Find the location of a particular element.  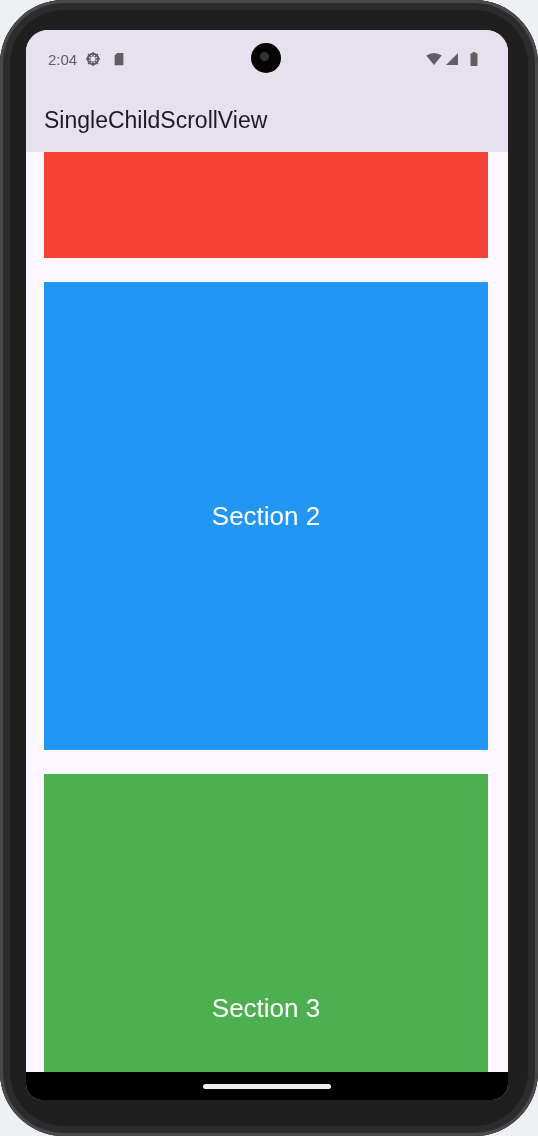

app-bar-title: SingleChildScrollView is located at coordinates (156, 120).